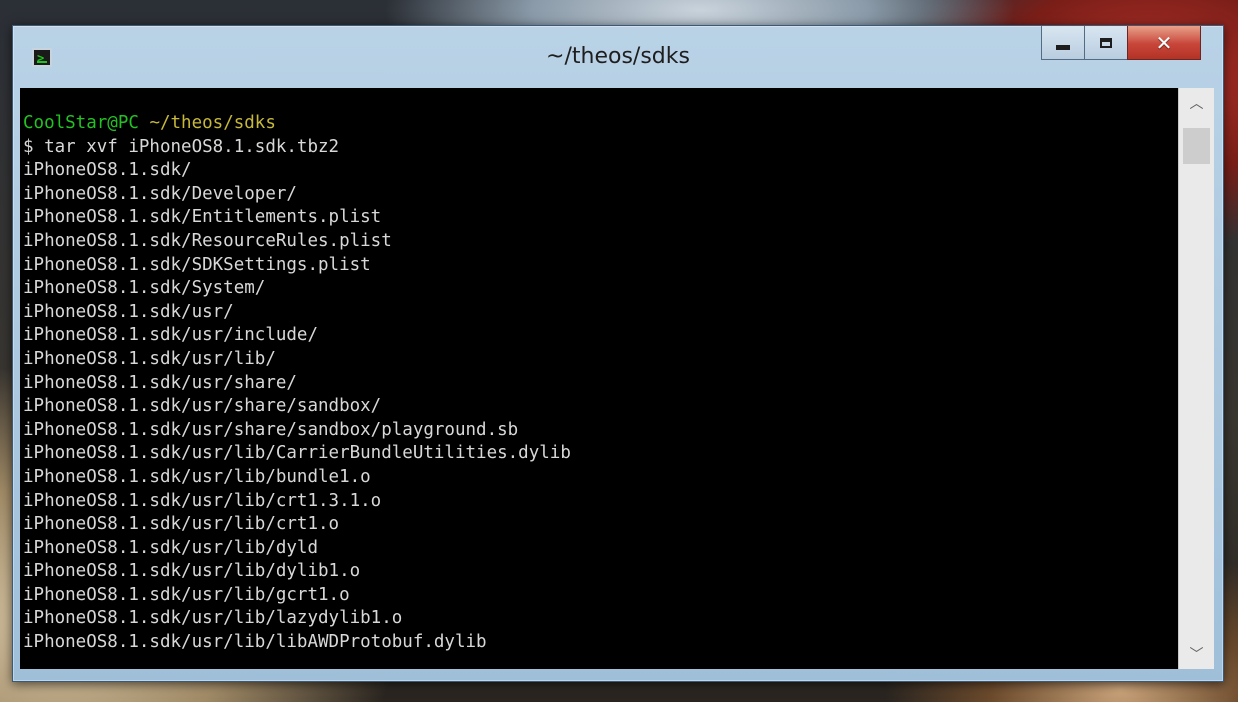 This screenshot has width=1238, height=702. I want to click on output-line: iPhoneOS8.1.sdk/Entitlements.plist, so click(202, 217).